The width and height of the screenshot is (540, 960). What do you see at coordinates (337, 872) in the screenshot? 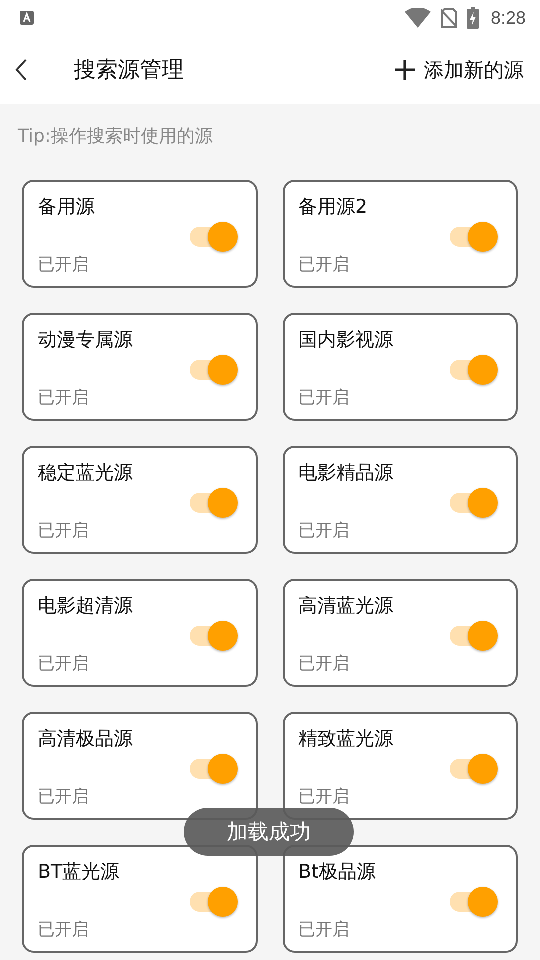
I see `source-name: Bt极品源` at bounding box center [337, 872].